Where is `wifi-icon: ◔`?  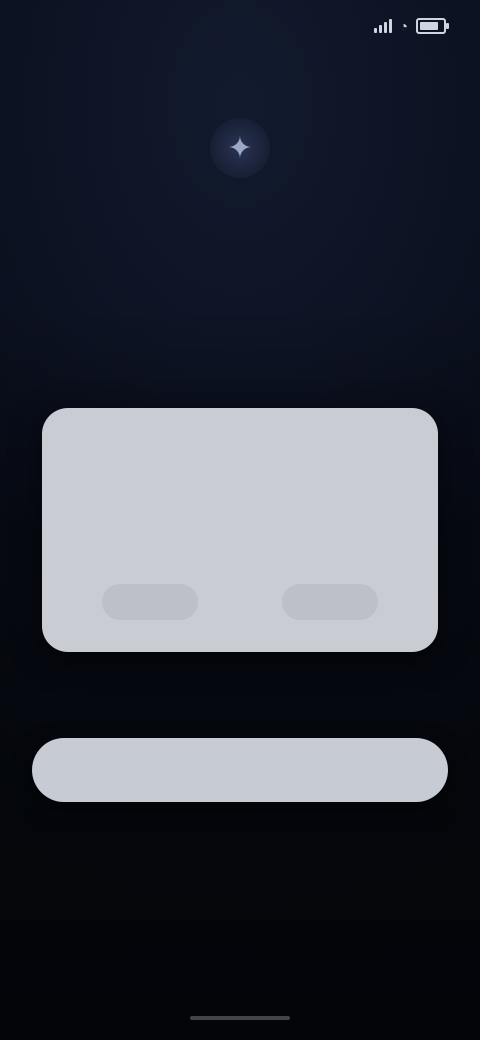
wifi-icon: ◔ is located at coordinates (403, 26).